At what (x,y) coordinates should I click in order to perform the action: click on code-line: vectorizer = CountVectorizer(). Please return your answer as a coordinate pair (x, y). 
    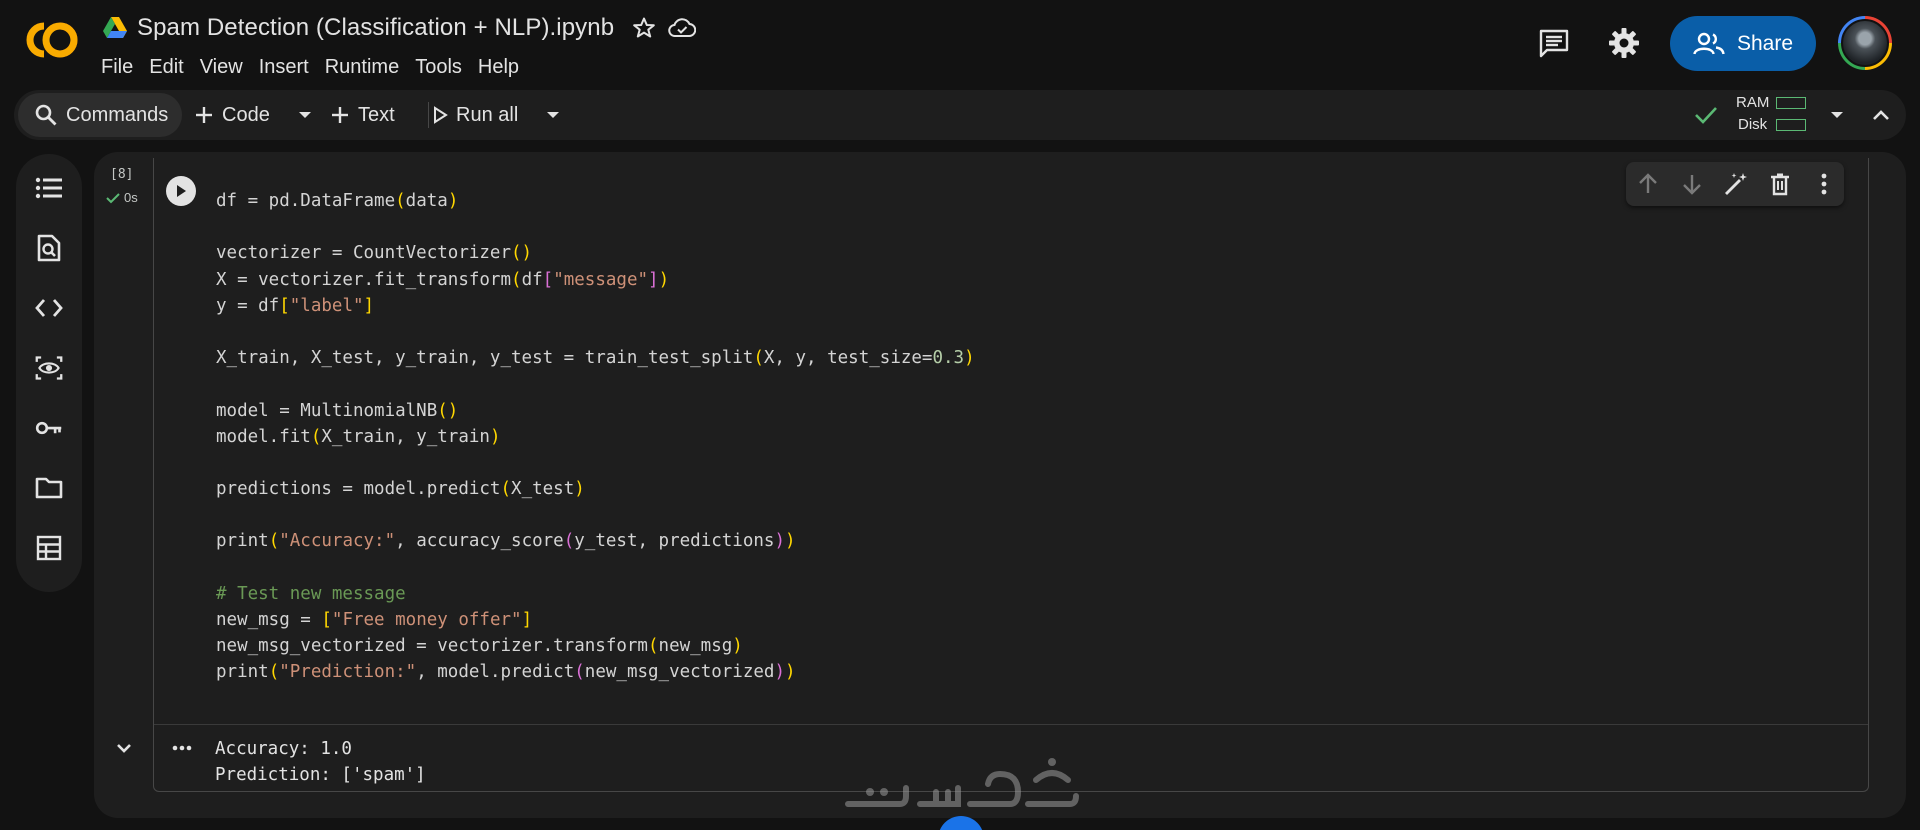
    Looking at the image, I should click on (374, 253).